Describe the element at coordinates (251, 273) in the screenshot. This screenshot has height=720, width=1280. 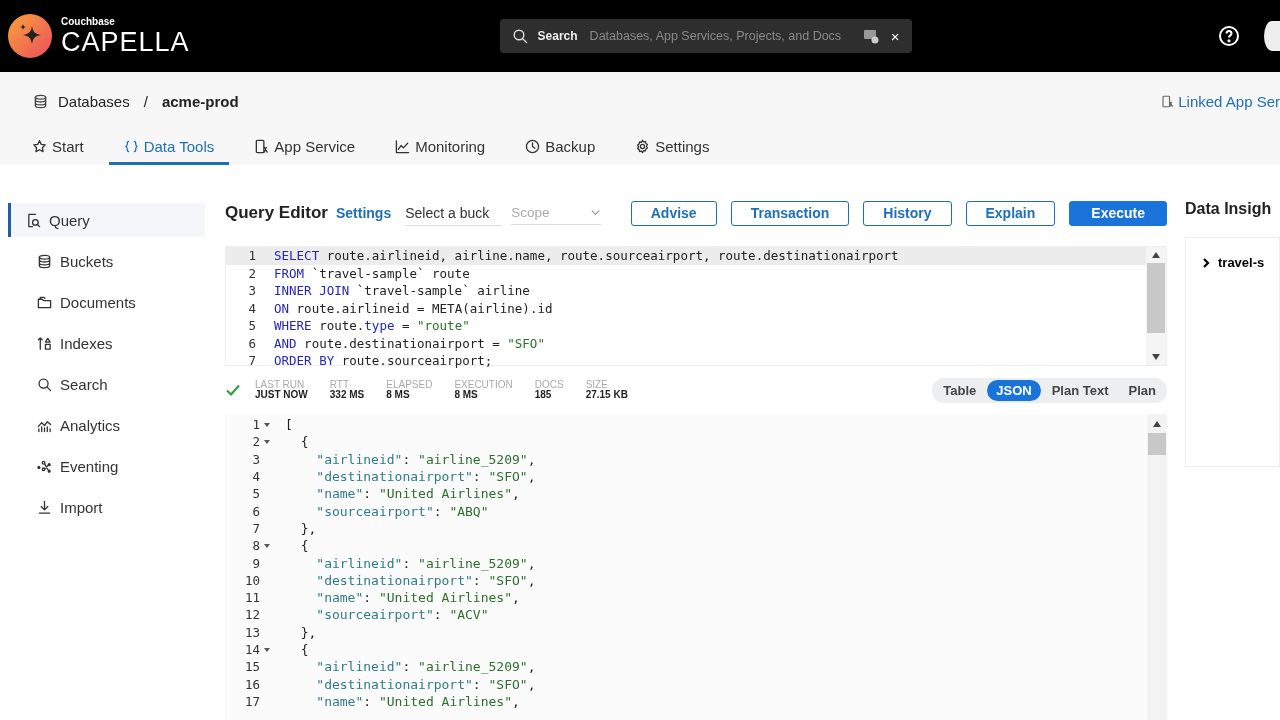
I see `line-number: 2` at that location.